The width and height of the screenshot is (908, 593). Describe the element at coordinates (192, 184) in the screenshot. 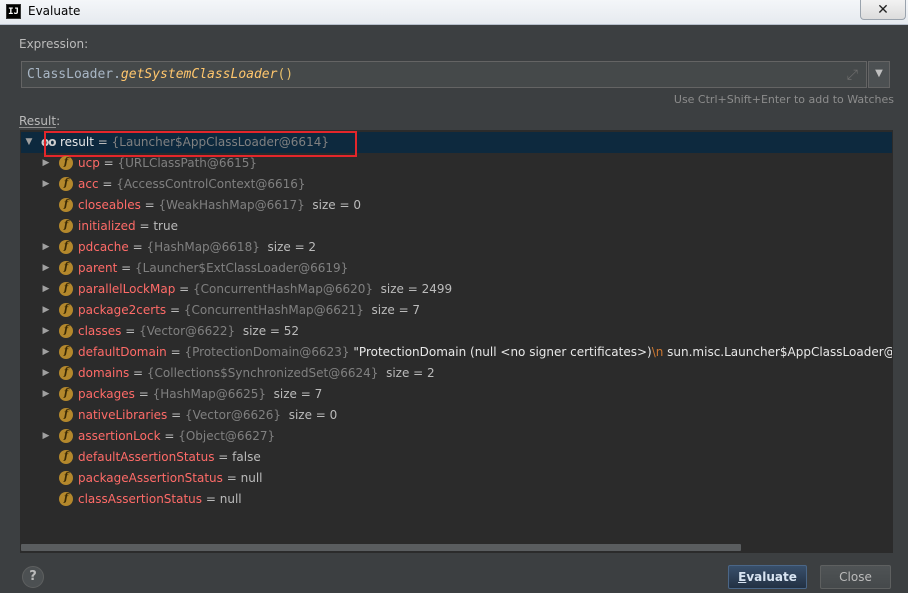

I see `tree-node-text: acc = {AccessControlContext@6616}` at that location.